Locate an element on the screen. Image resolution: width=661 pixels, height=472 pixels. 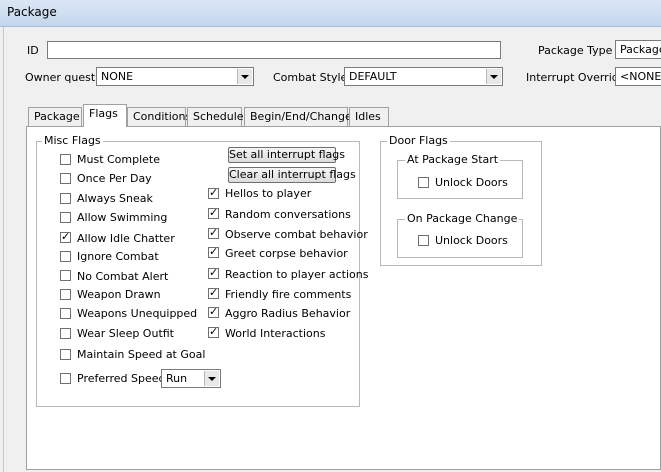
maintain-speed-label: Maintain Speed at Goal is located at coordinates (141, 354).